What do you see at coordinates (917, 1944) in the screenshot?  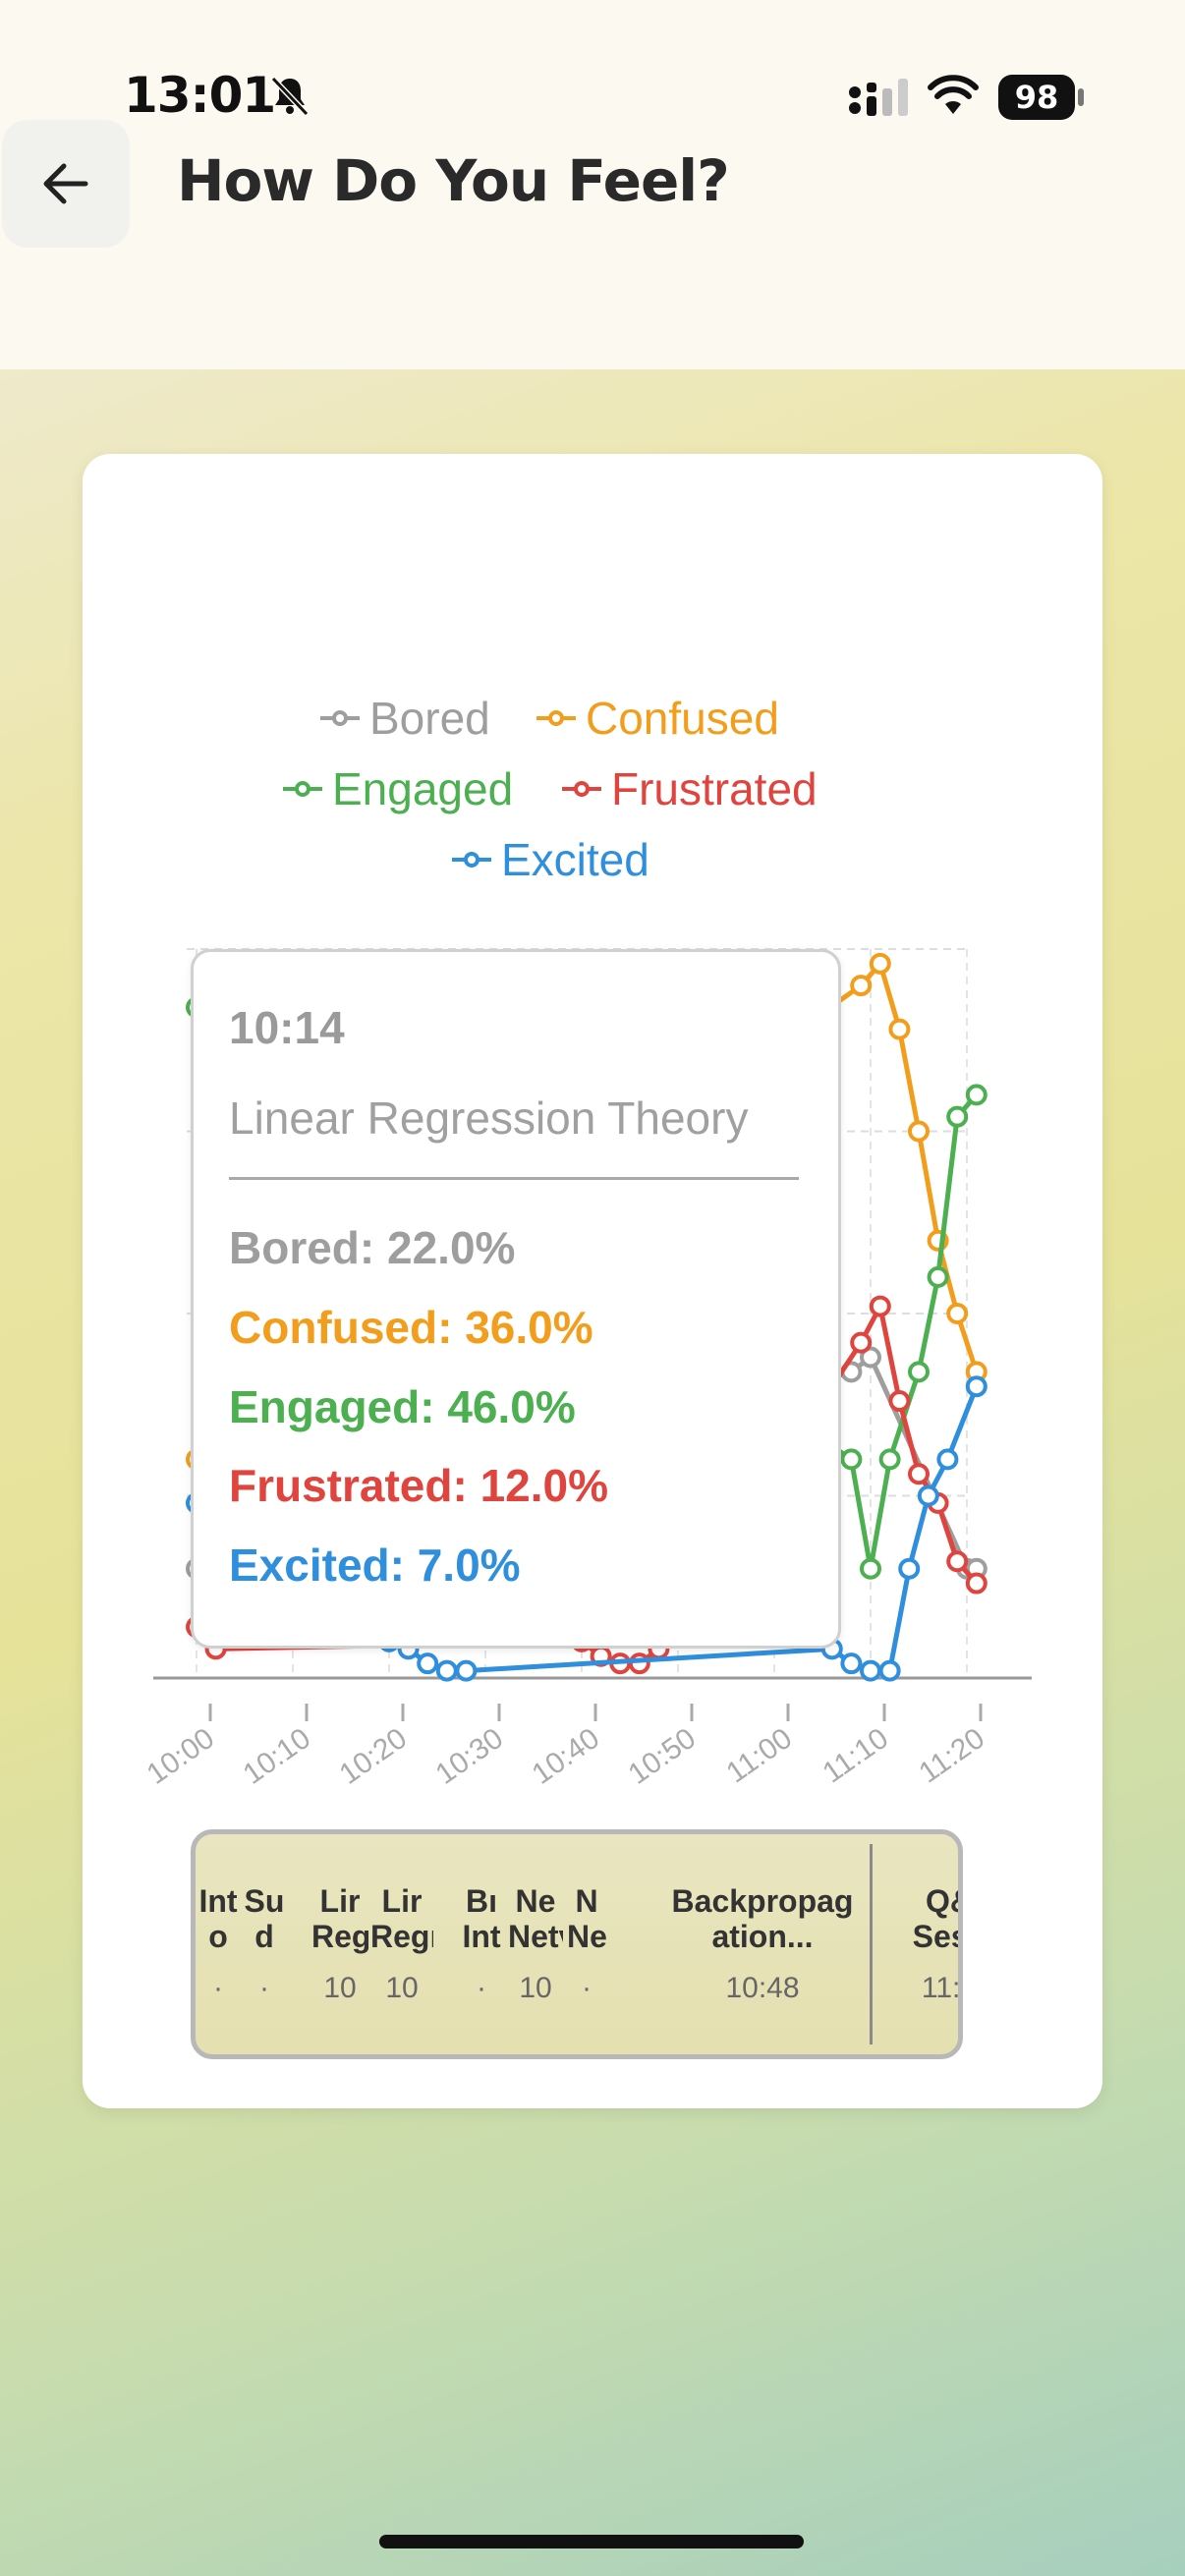 I see `timeline-segment: Q& Sess11:1` at bounding box center [917, 1944].